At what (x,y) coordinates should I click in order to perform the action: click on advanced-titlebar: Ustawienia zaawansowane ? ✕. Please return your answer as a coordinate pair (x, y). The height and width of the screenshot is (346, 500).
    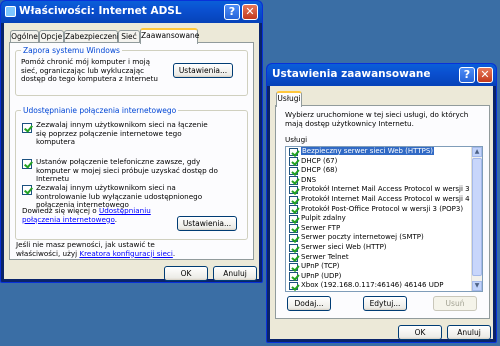
    Looking at the image, I should click on (381, 75).